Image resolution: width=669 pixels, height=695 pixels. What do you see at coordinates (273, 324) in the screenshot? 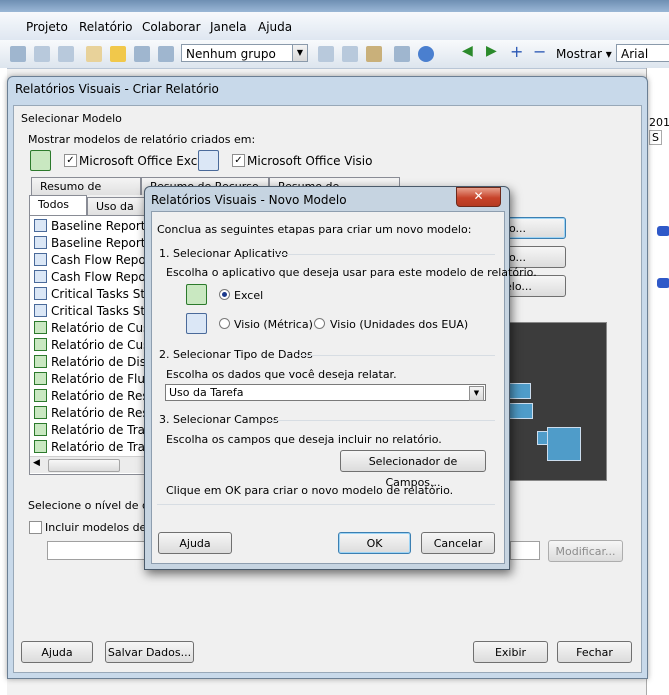
I see `visio-metric-label: Visio (Métrica)` at bounding box center [273, 324].